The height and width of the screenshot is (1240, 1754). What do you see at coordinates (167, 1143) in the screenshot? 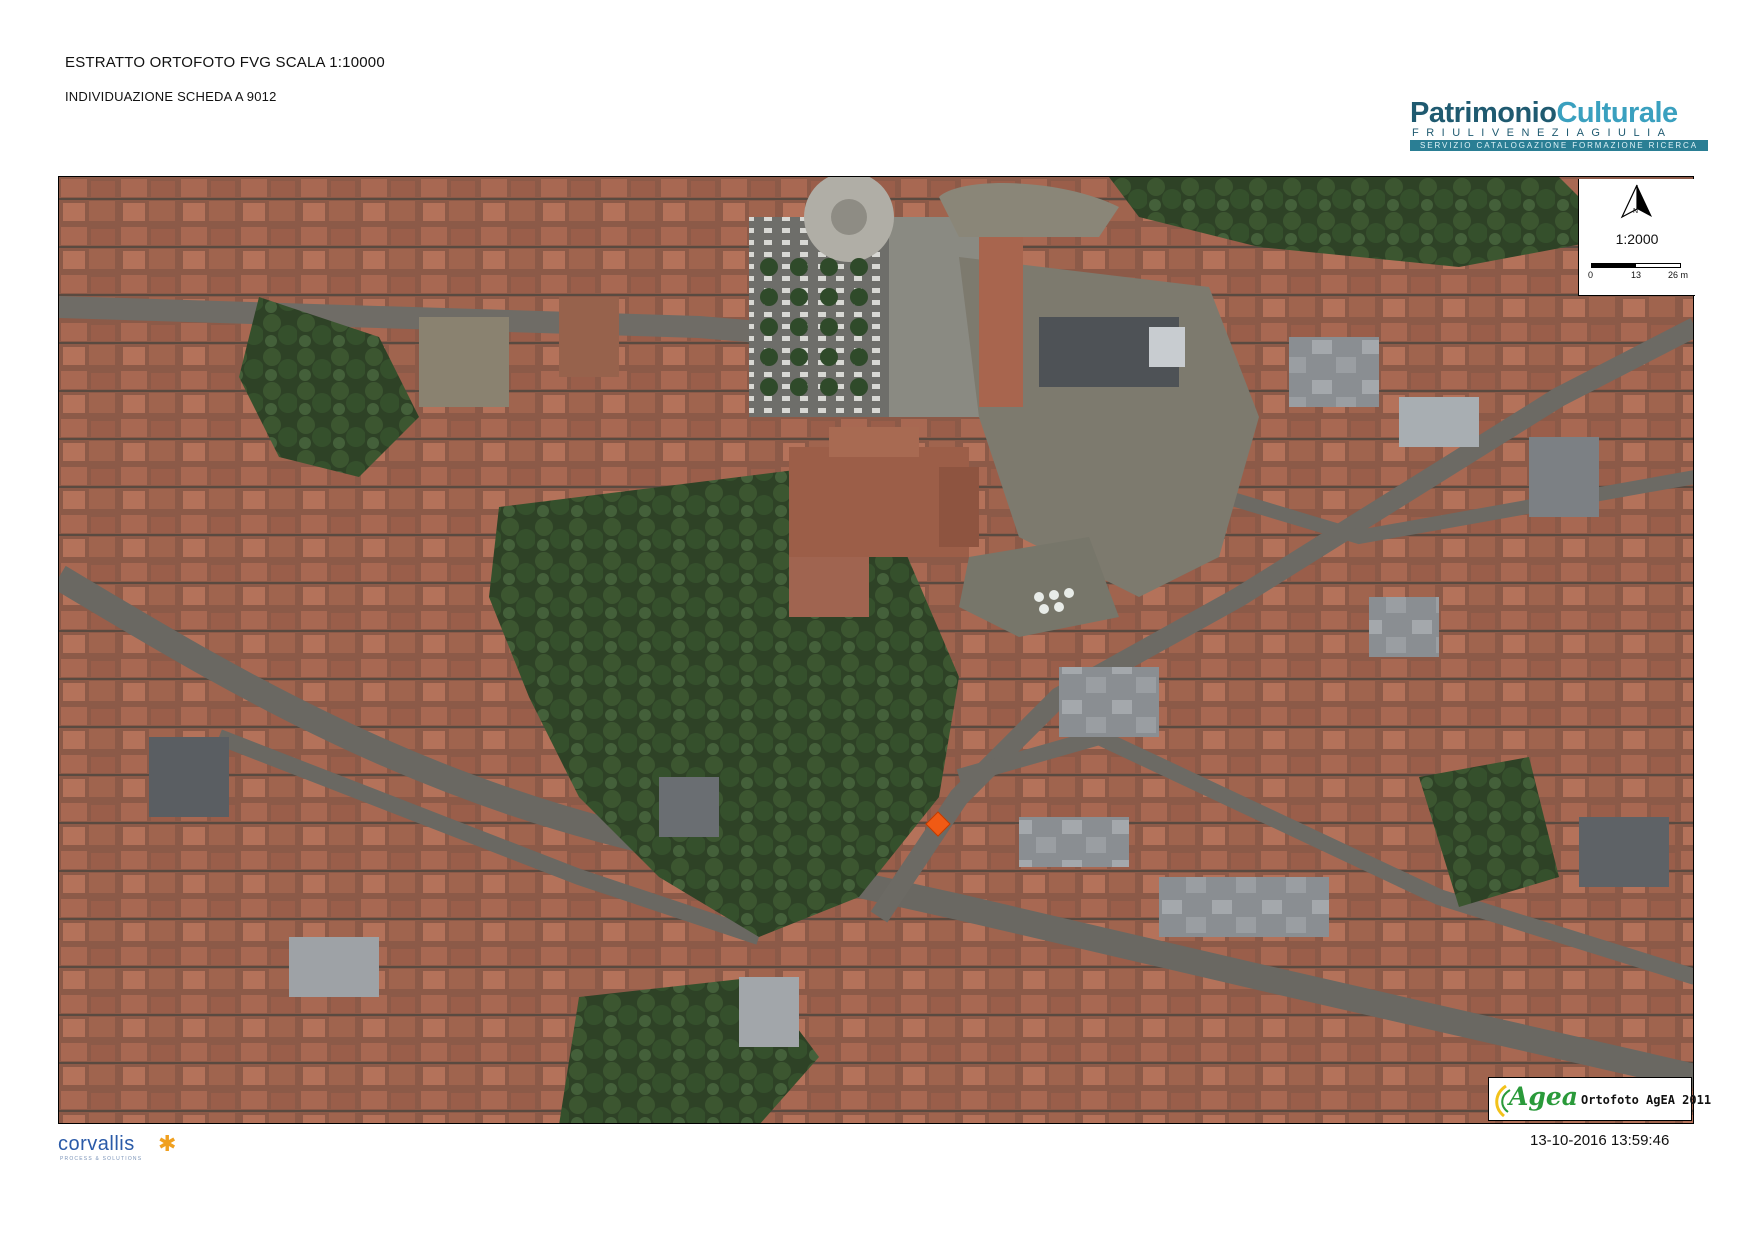
I see `corvallis-star-icon: ✱` at bounding box center [167, 1143].